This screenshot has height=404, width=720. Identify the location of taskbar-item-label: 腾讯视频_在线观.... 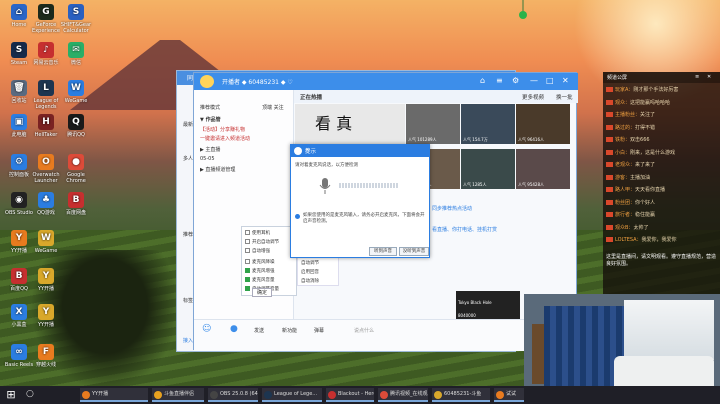
(409, 394).